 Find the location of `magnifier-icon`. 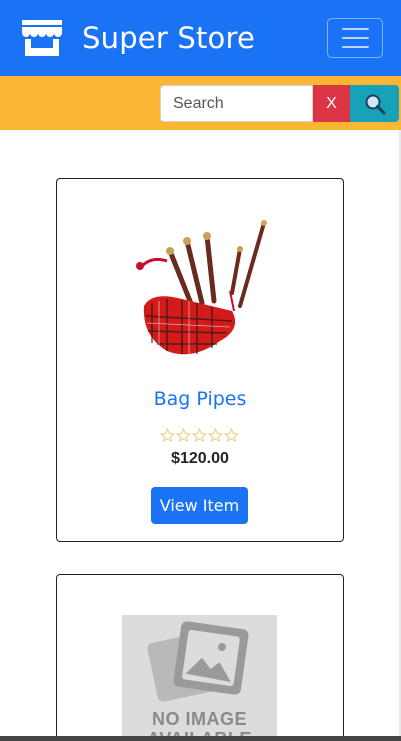

magnifier-icon is located at coordinates (375, 104).